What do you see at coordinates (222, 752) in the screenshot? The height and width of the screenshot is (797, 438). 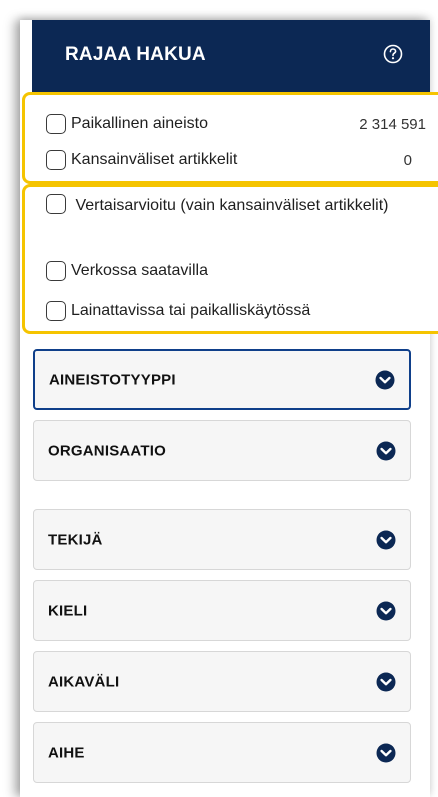 I see `facet-subject: AIHE` at bounding box center [222, 752].